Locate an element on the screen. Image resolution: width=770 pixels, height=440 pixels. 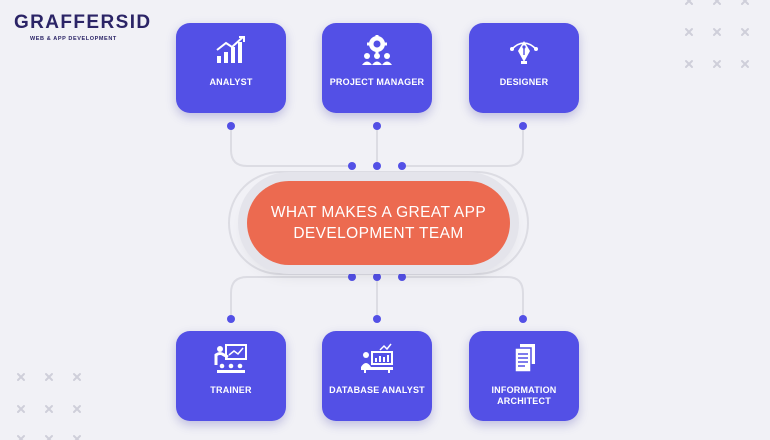
brand-logo: GRAFFERSID WEB & APP DEVELOPMENT is located at coordinates (82, 29).